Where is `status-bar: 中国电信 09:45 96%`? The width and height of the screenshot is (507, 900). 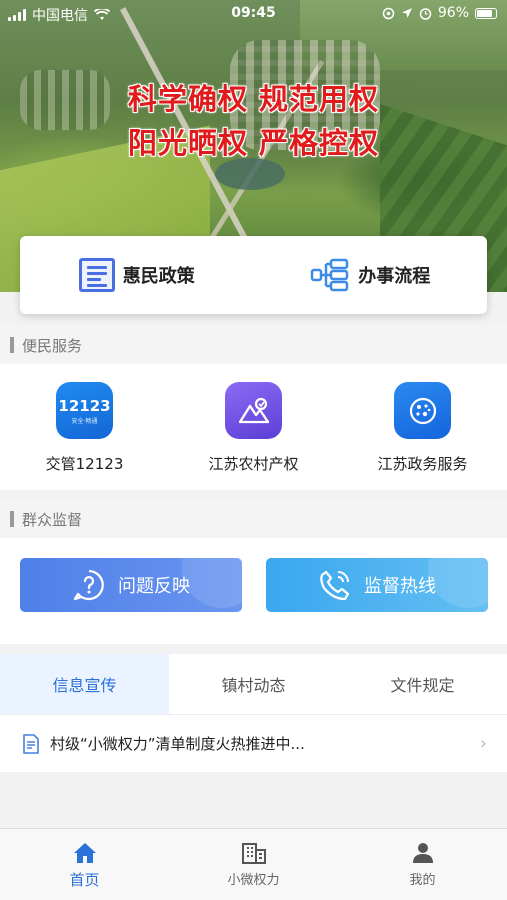
status-bar: 中国电信 09:45 96% is located at coordinates (253, 14).